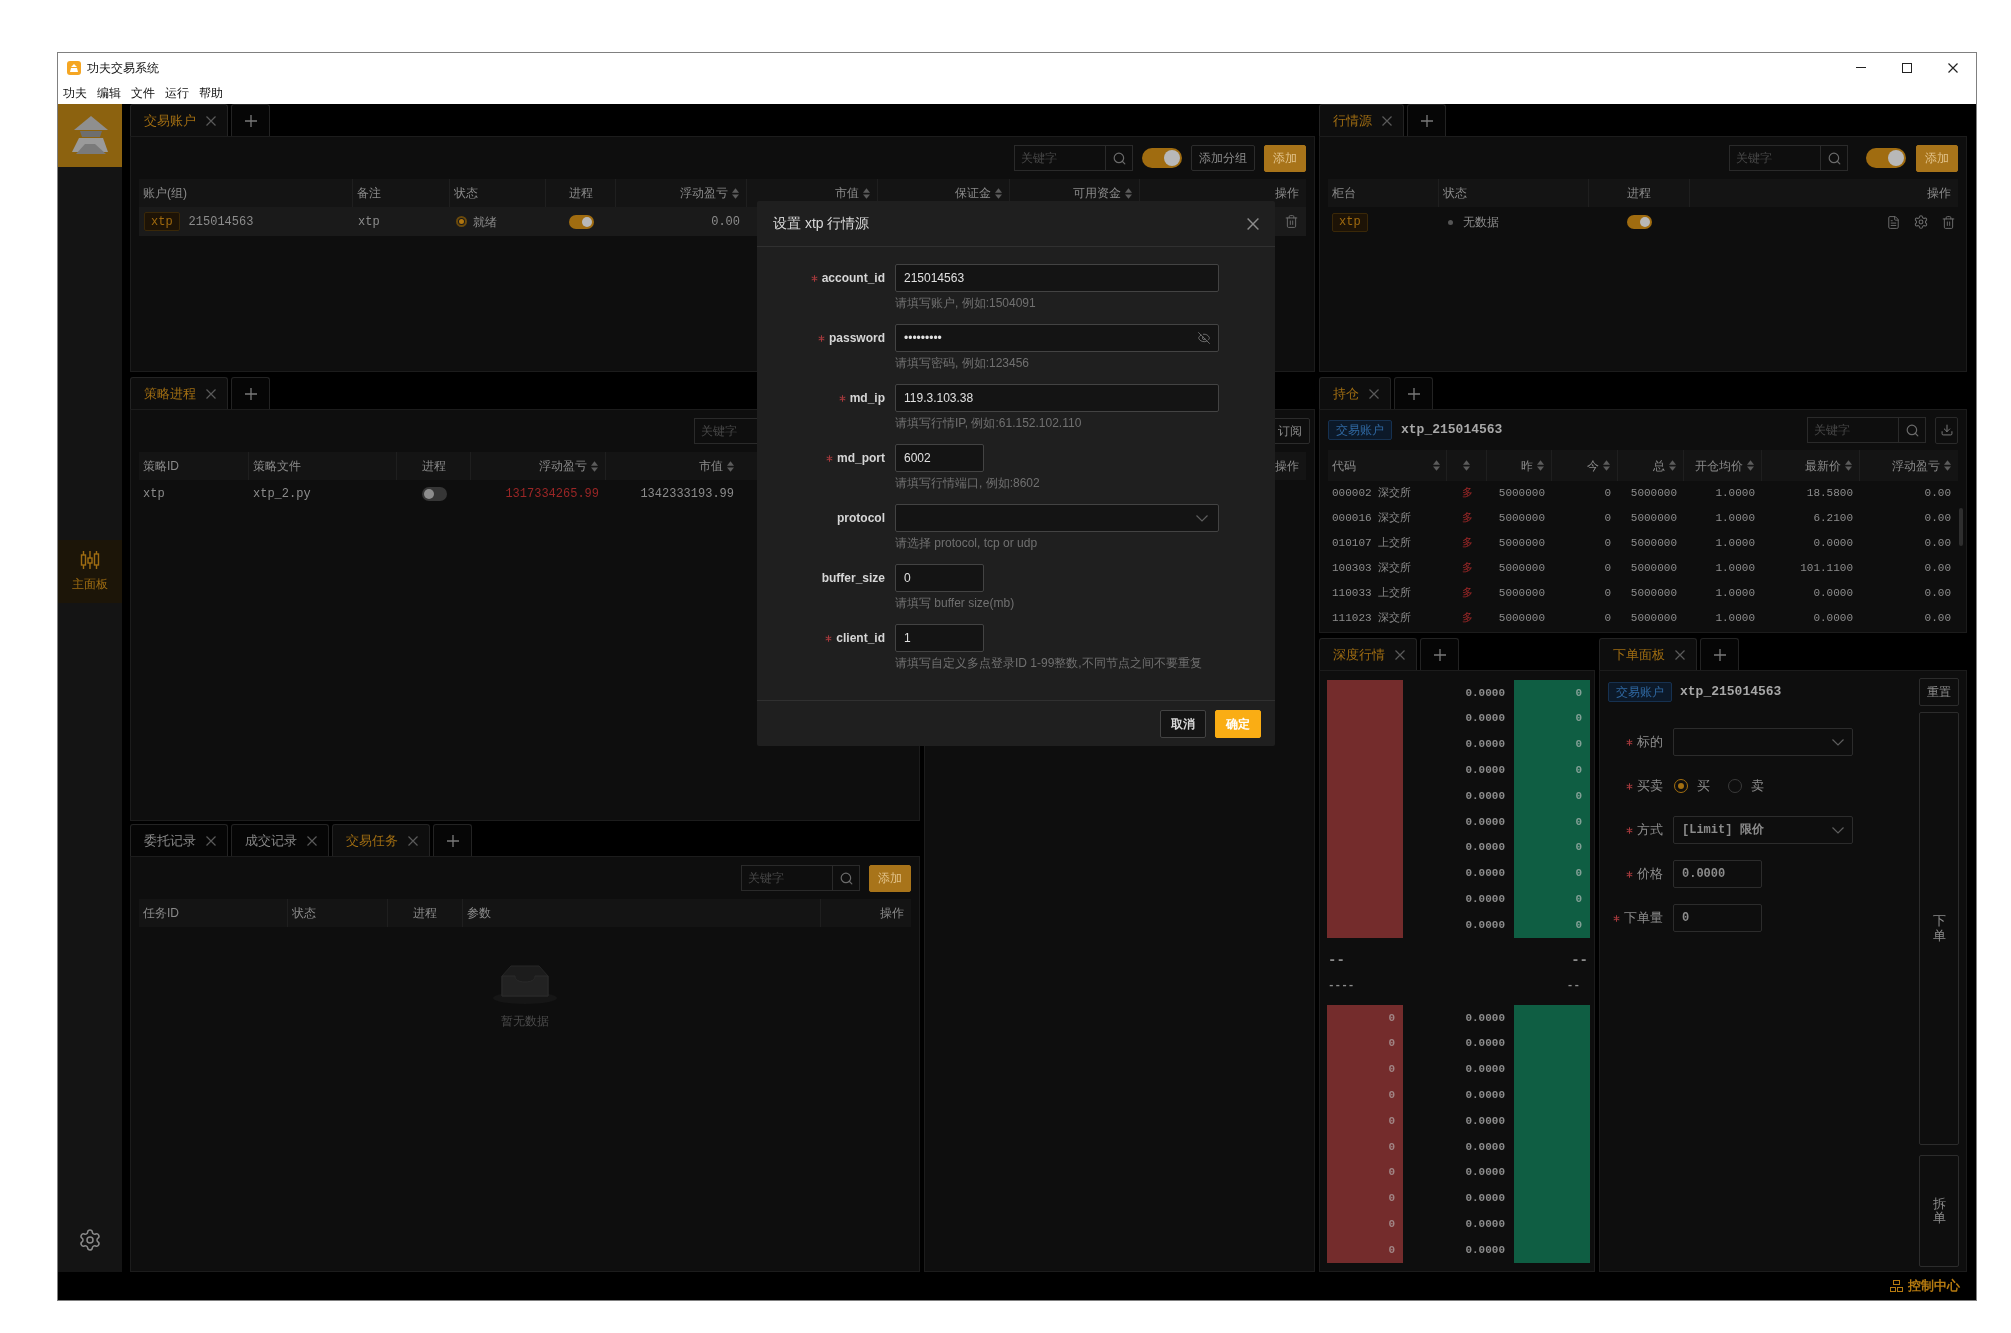 The image size is (2011, 1333). I want to click on table-cell-text: 5000000, so click(1653, 569).